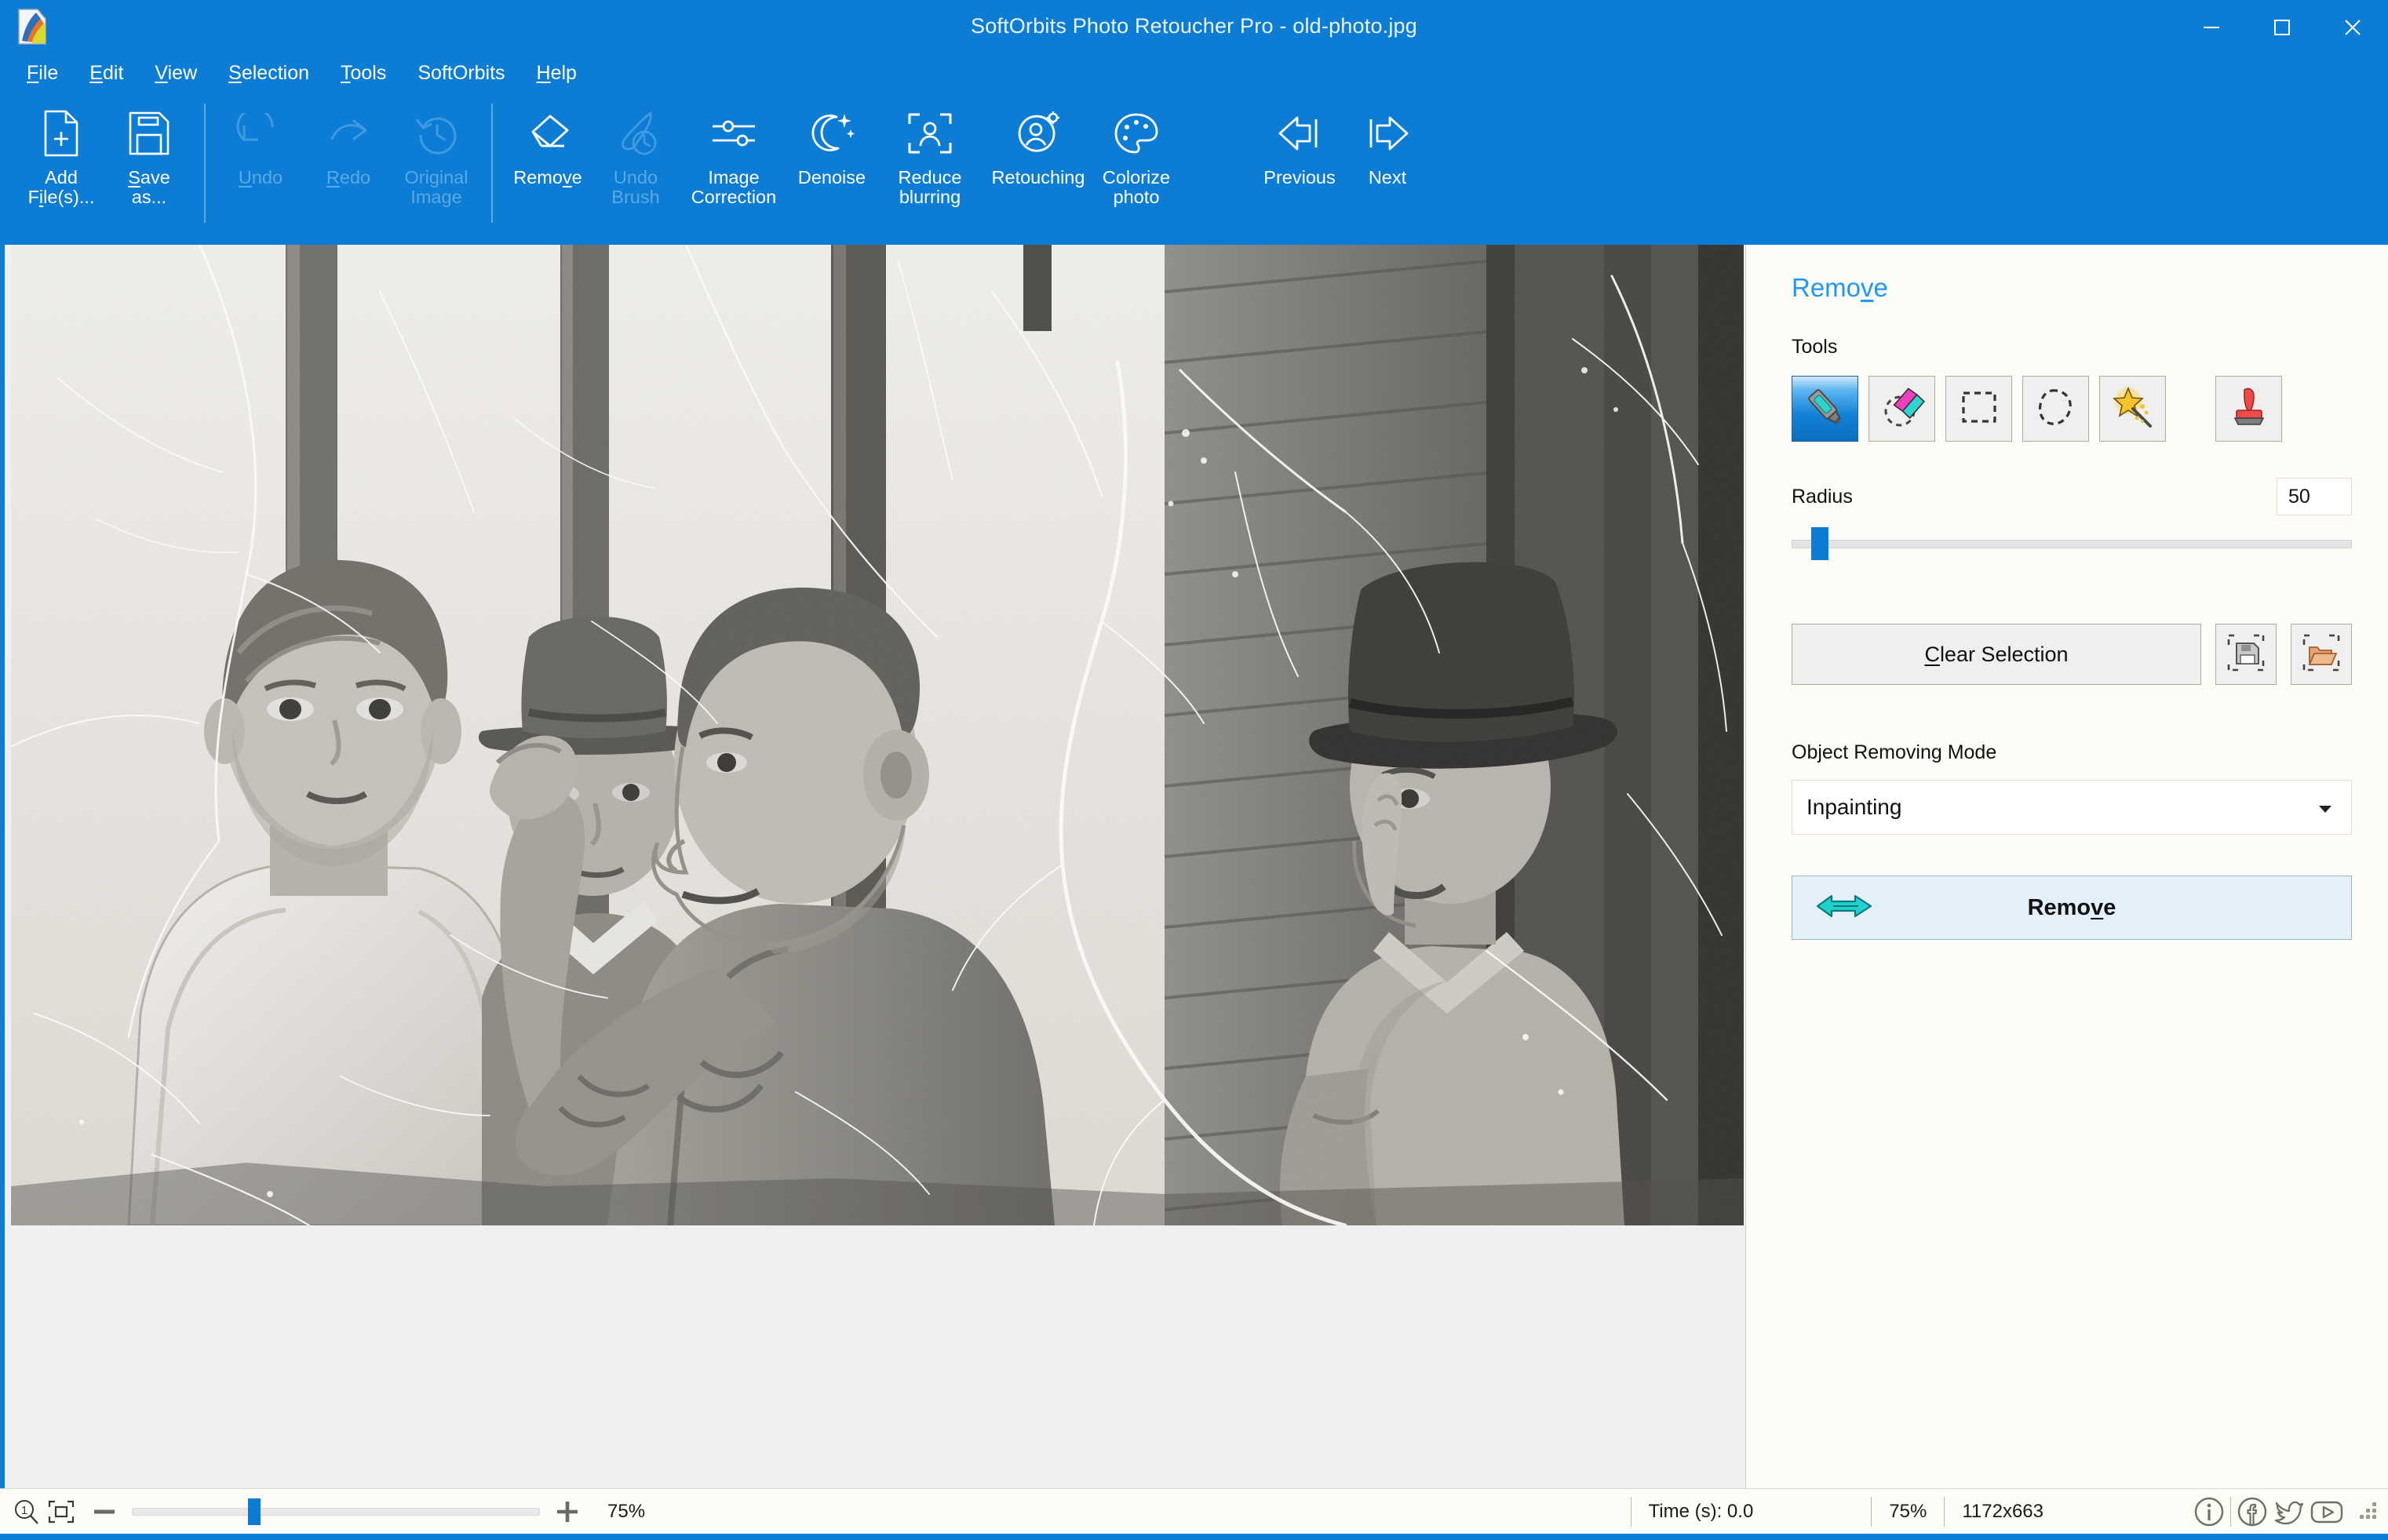  I want to click on ribbon-previous-button: Previous, so click(1300, 145).